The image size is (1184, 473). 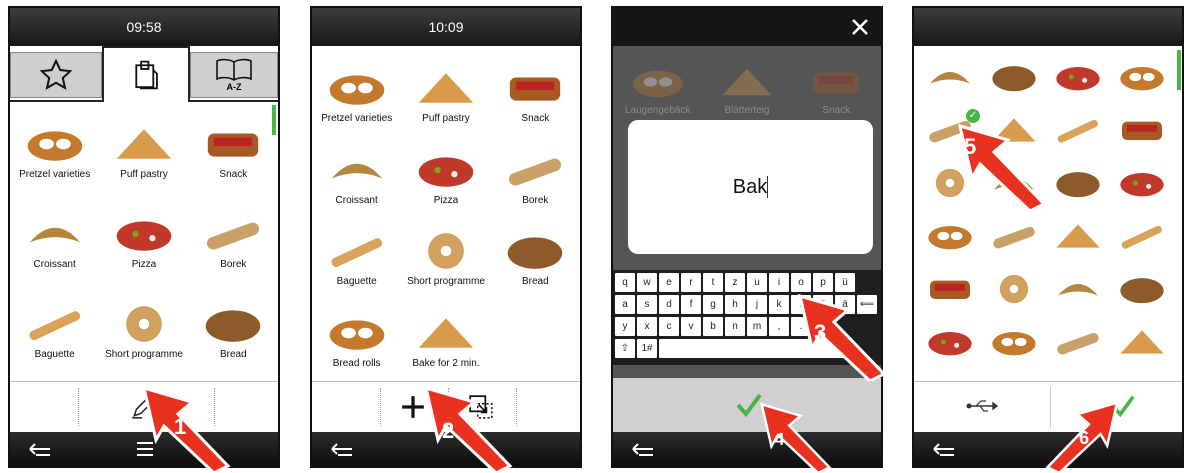 What do you see at coordinates (757, 304) in the screenshot?
I see `keyboard-key: j` at bounding box center [757, 304].